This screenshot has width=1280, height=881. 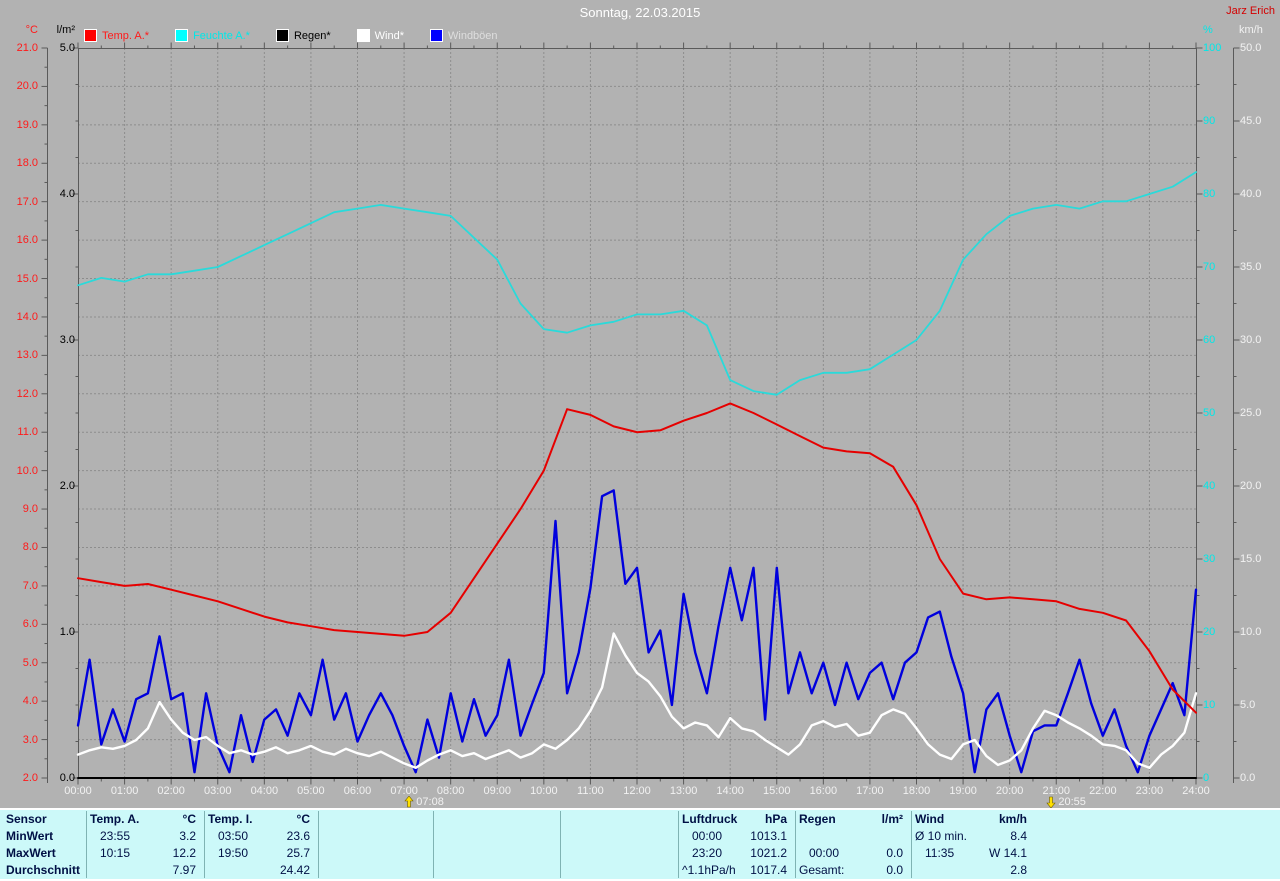 I want to click on humidity-tick-label: 30, so click(x=1209, y=559).